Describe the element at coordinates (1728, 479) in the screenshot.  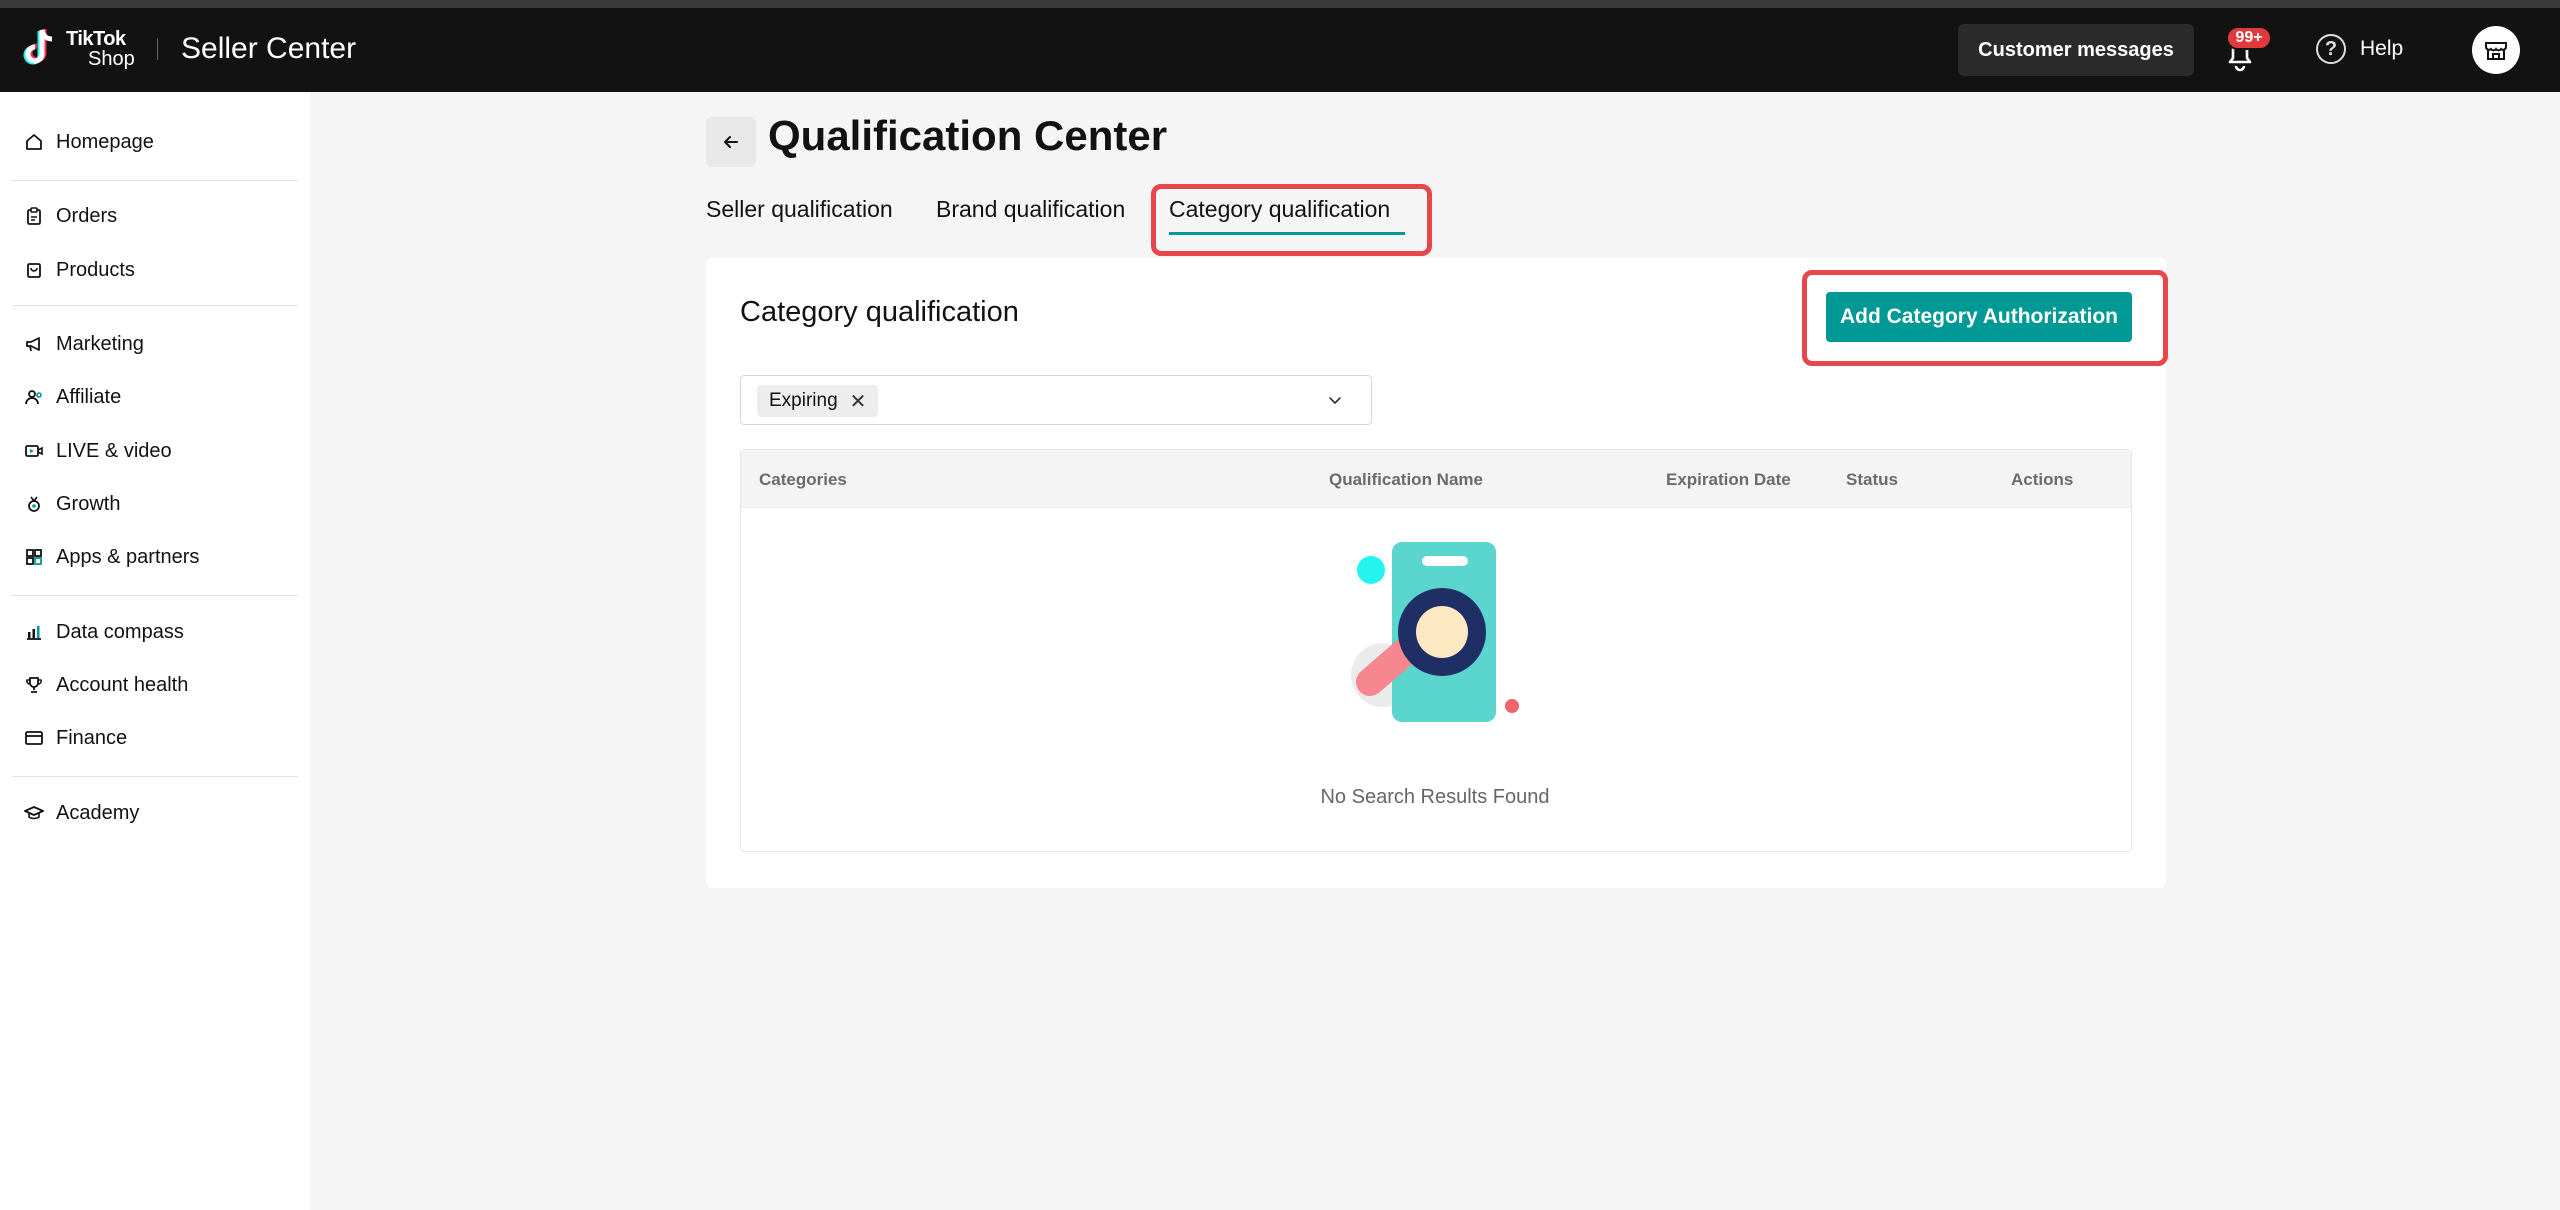
I see `column-header-expiration-date: Expiration Date` at that location.